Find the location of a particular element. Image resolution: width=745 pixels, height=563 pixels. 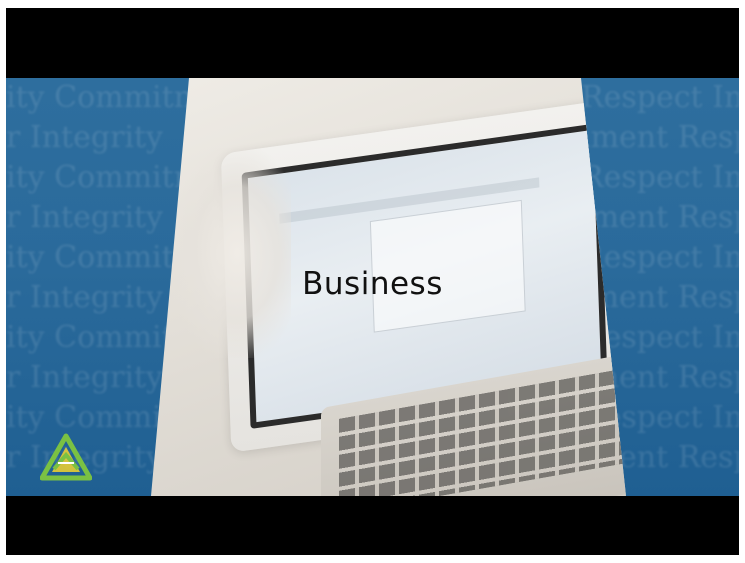

company-logo-icon is located at coordinates (66, 457).